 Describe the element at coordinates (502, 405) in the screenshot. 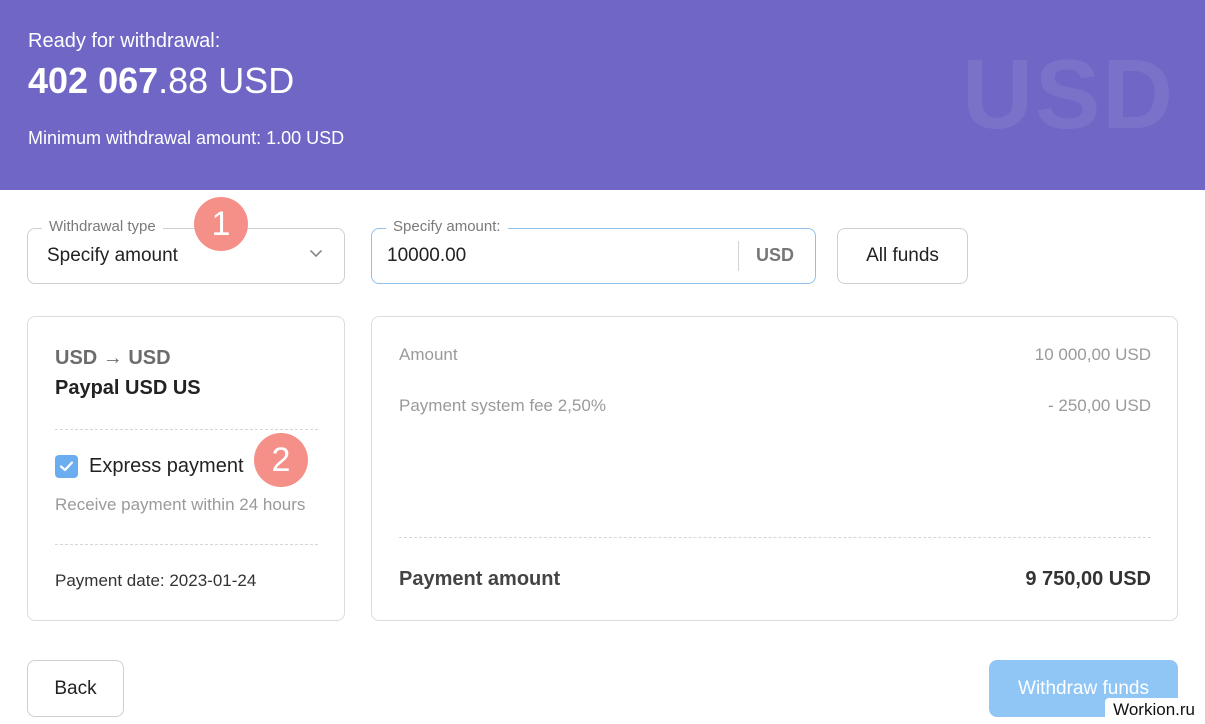

I see `summary-fee-label: Payment system fee 2,50%` at that location.